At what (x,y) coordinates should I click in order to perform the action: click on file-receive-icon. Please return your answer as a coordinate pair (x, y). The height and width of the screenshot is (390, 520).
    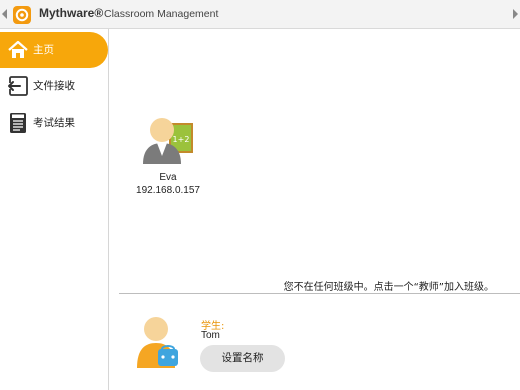
    Looking at the image, I should click on (17, 86).